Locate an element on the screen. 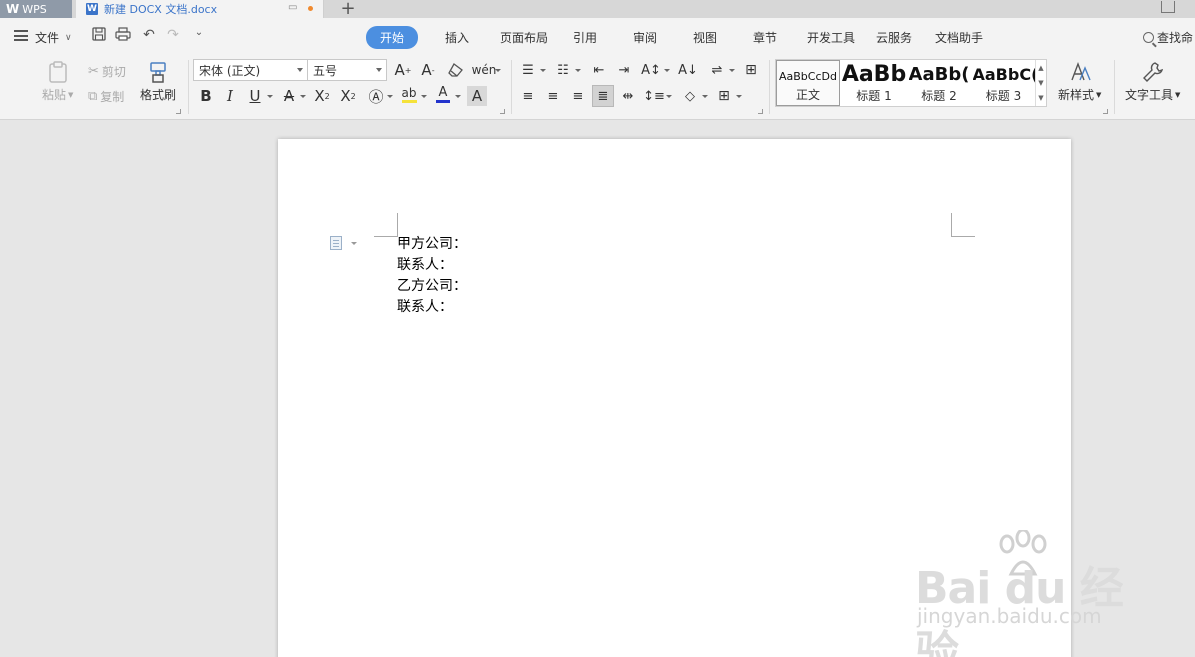 The width and height of the screenshot is (1195, 657). bold-icon: B is located at coordinates (206, 96).